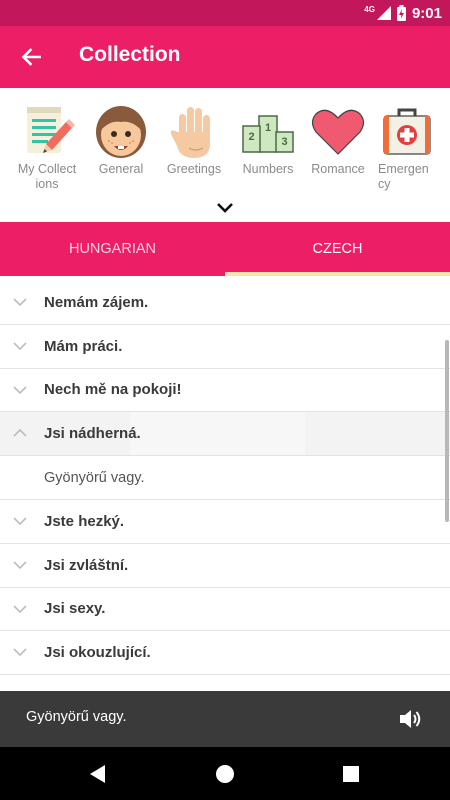  What do you see at coordinates (225, 522) in the screenshot?
I see `phrase-row: Jste hezký.` at bounding box center [225, 522].